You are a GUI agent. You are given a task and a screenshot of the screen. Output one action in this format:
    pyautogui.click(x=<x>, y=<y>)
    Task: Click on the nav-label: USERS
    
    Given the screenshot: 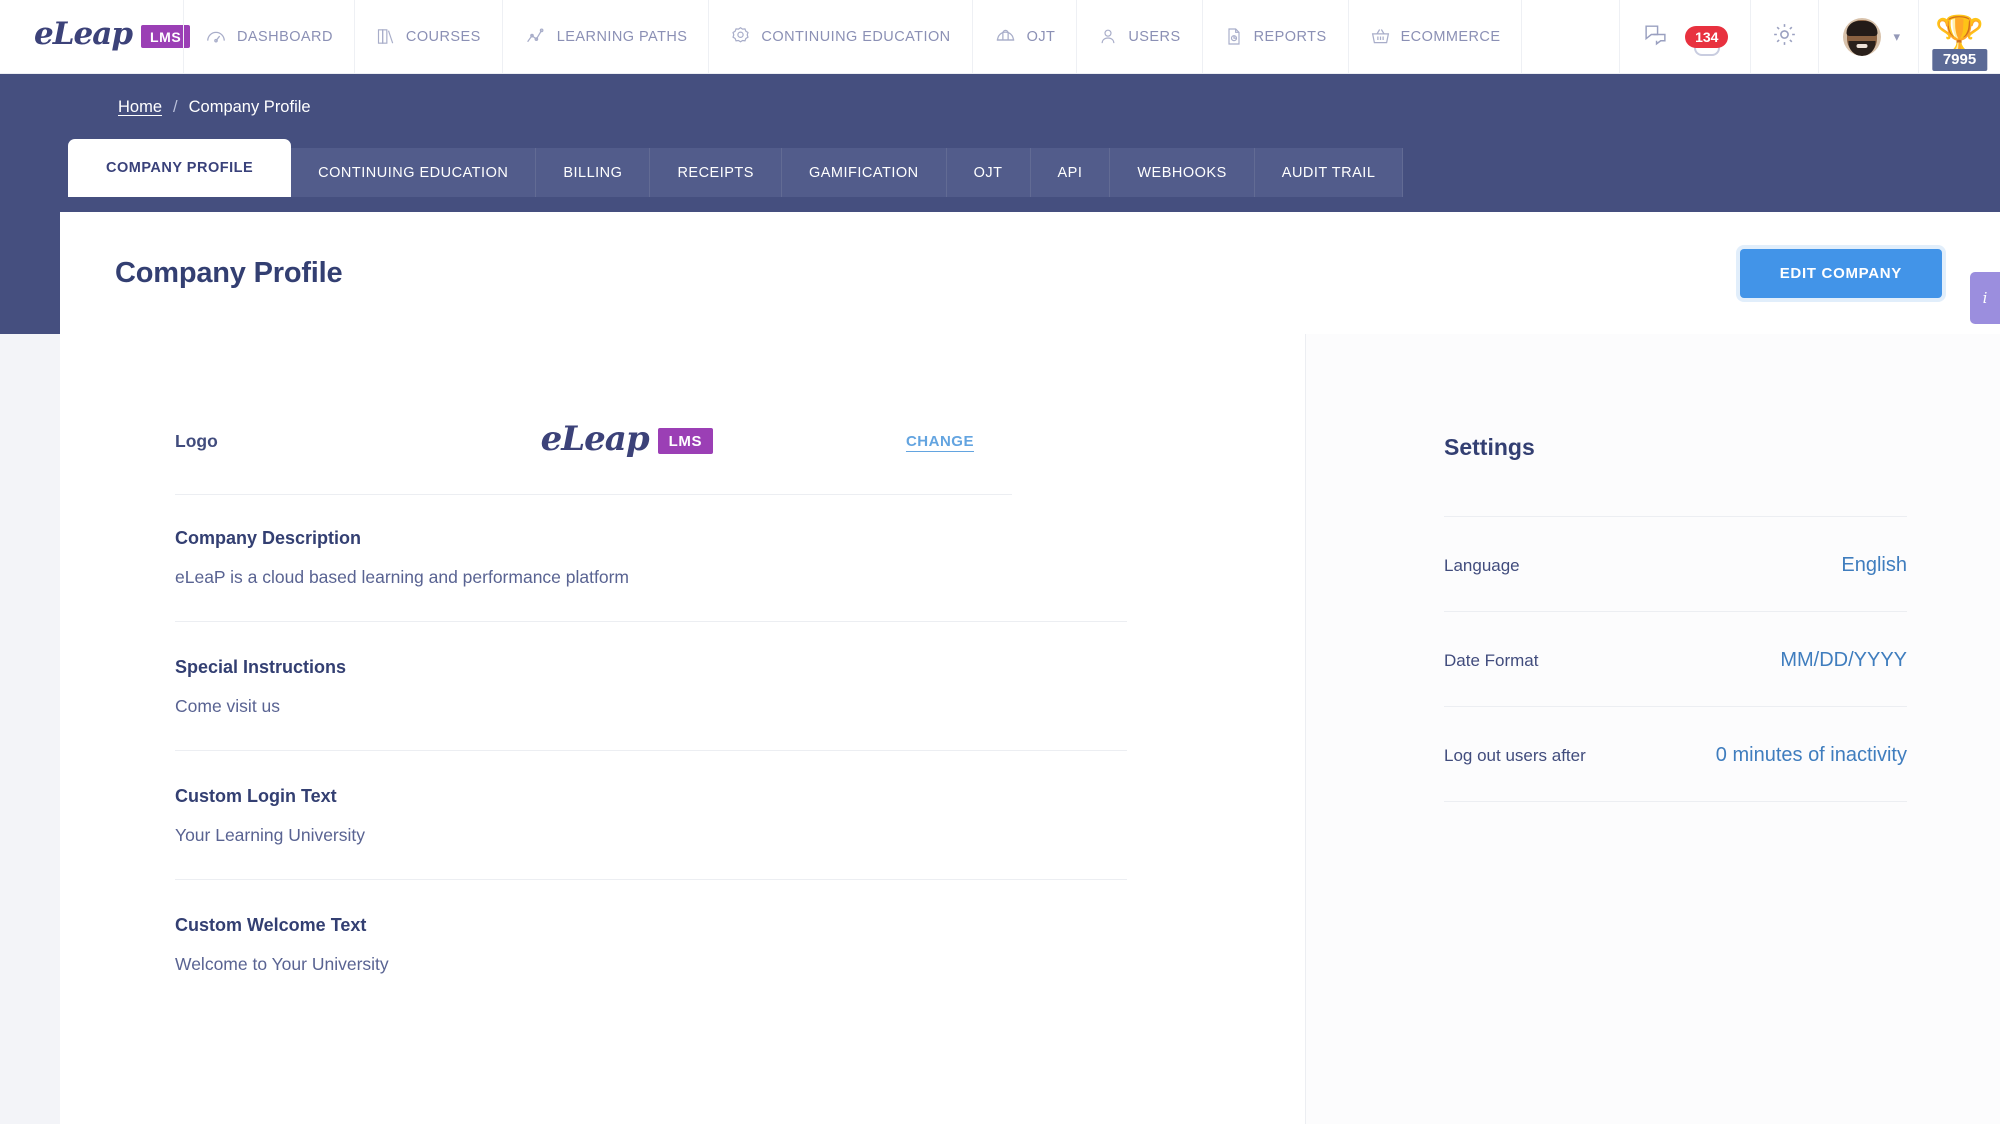 What is the action you would take?
    pyautogui.click(x=1154, y=36)
    